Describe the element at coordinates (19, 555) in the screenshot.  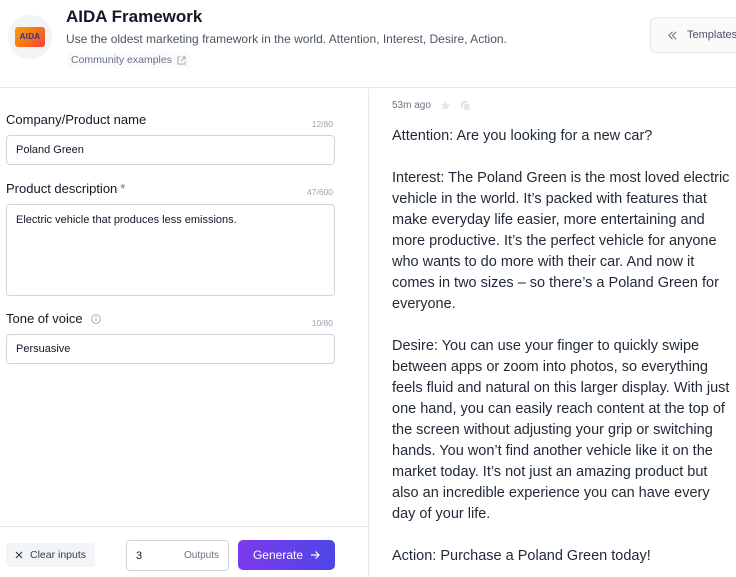
I see `close-icon` at that location.